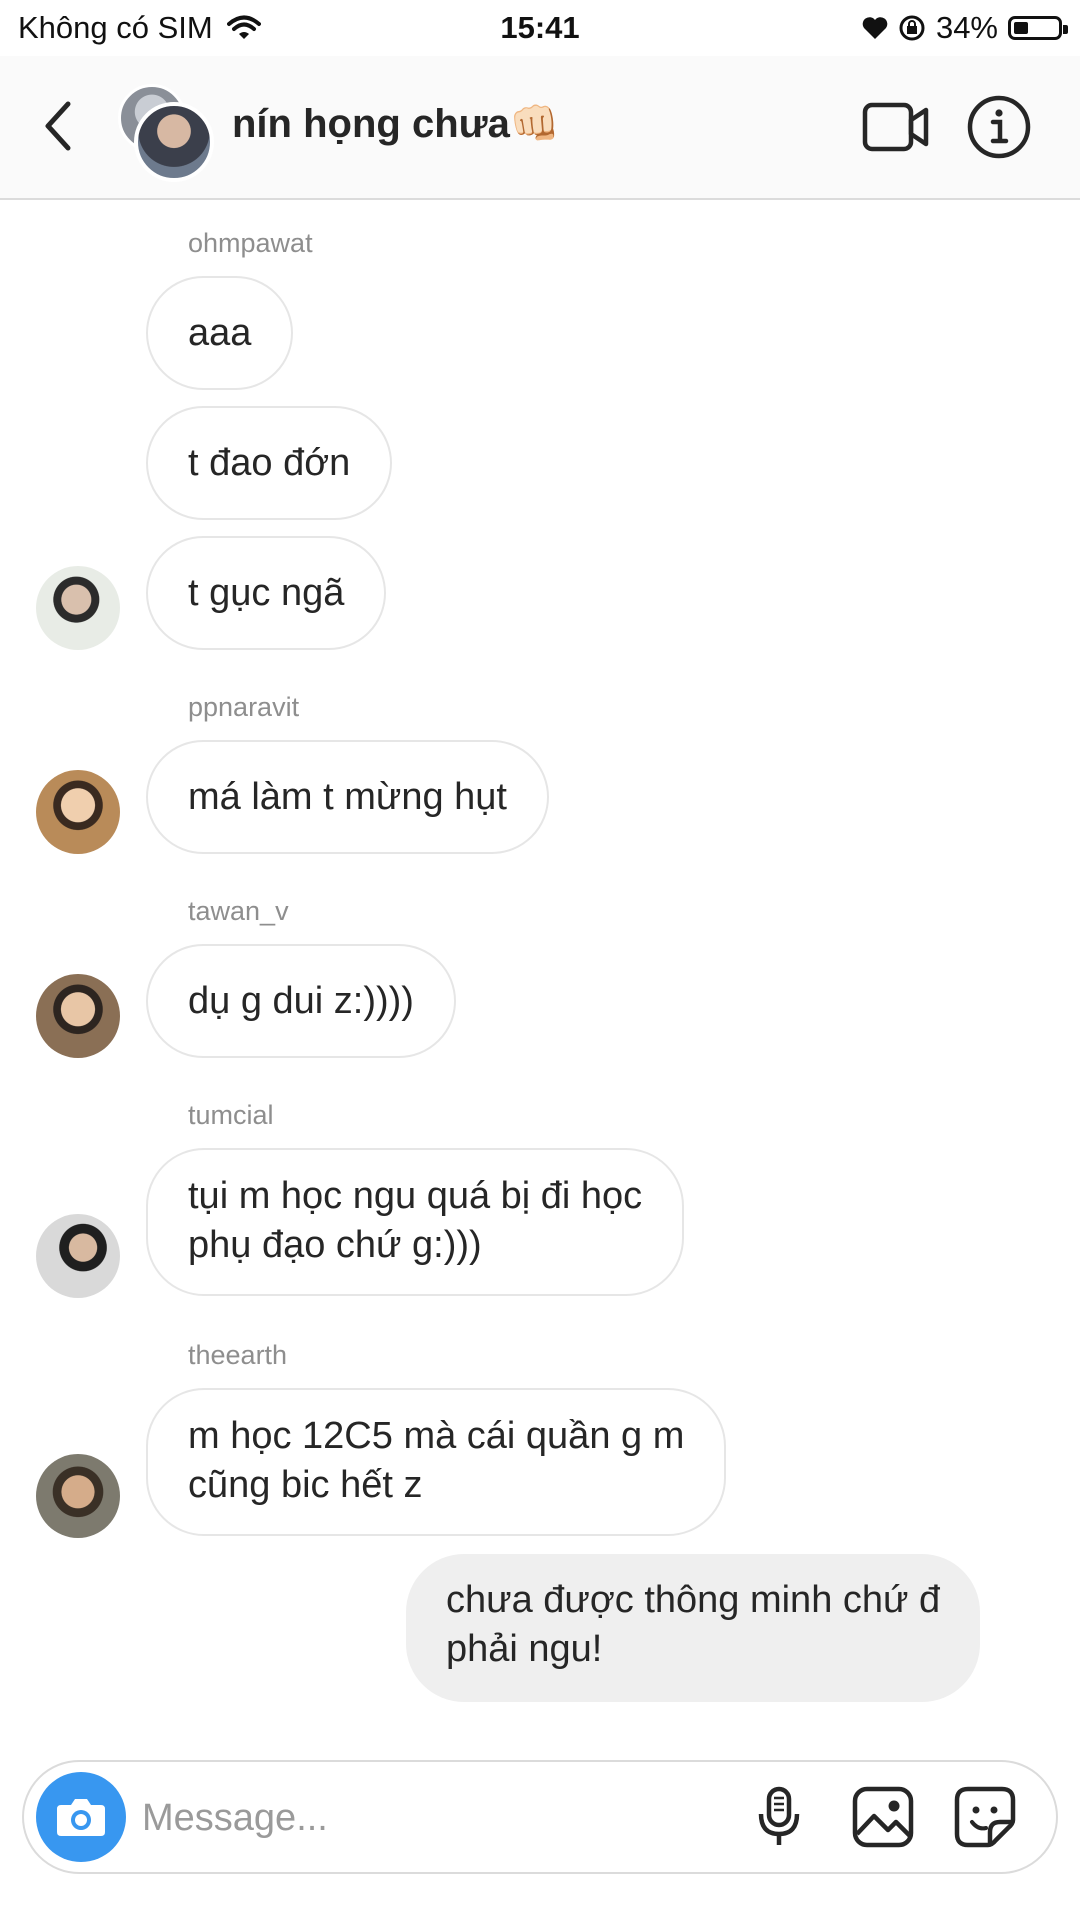  I want to click on message-bubble: dụ g dui z:)))), so click(301, 1001).